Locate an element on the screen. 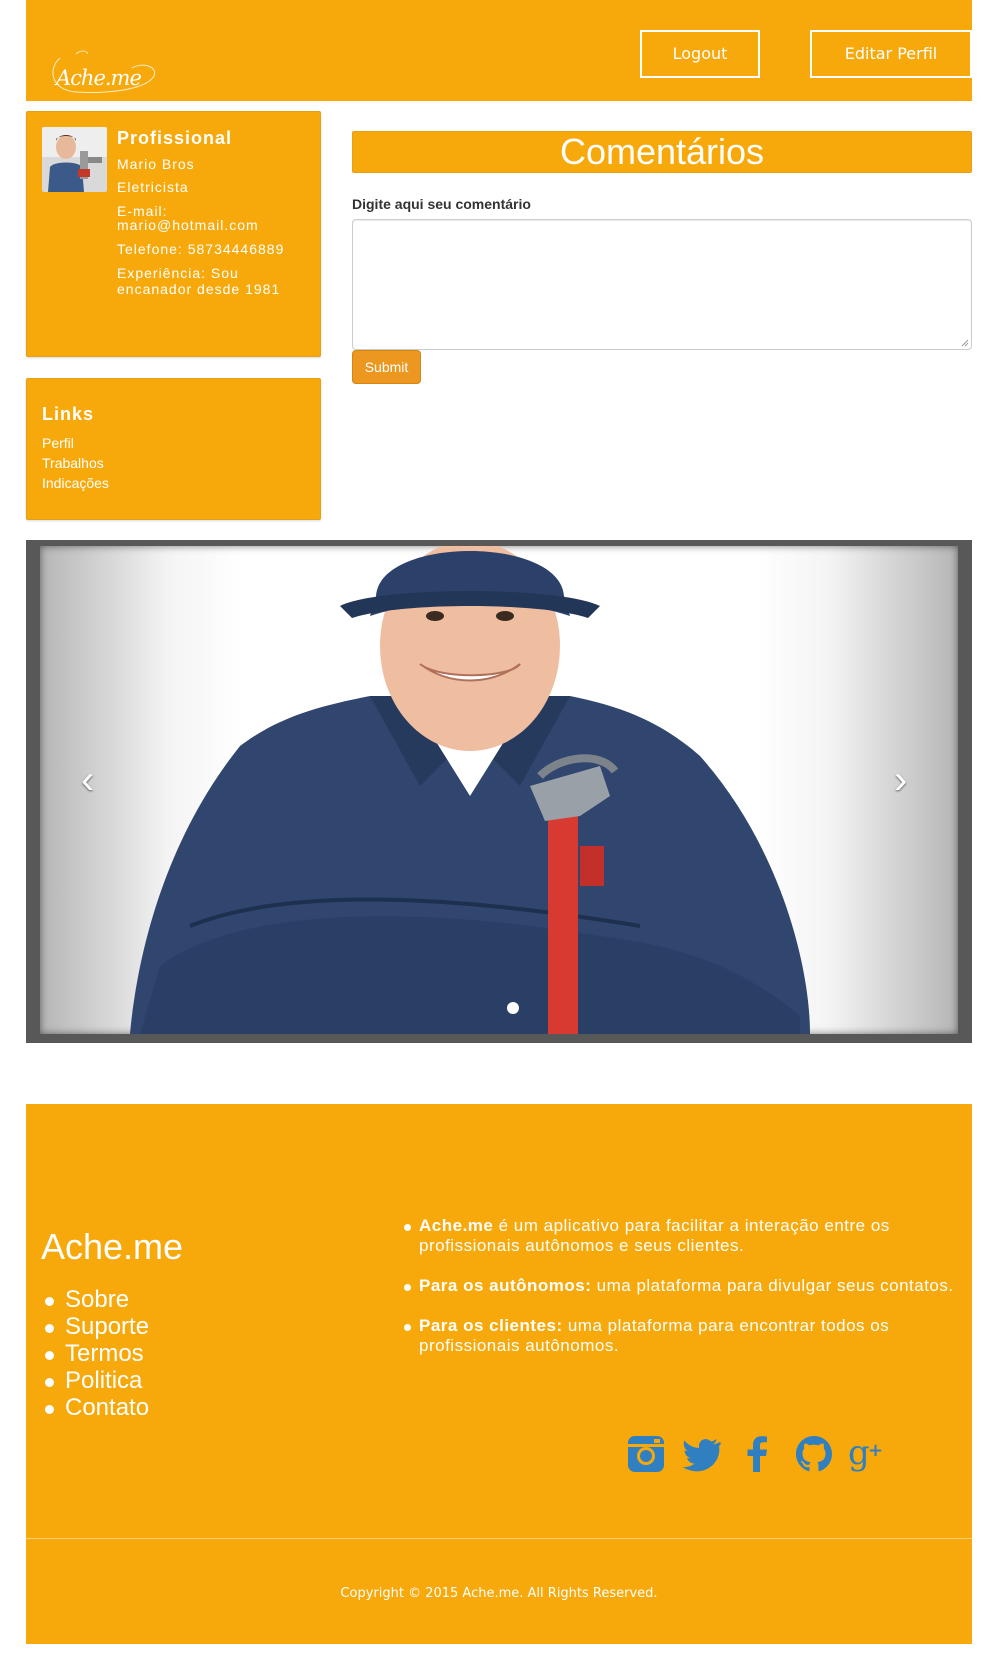  profile-name: Mario Bros is located at coordinates (156, 164).